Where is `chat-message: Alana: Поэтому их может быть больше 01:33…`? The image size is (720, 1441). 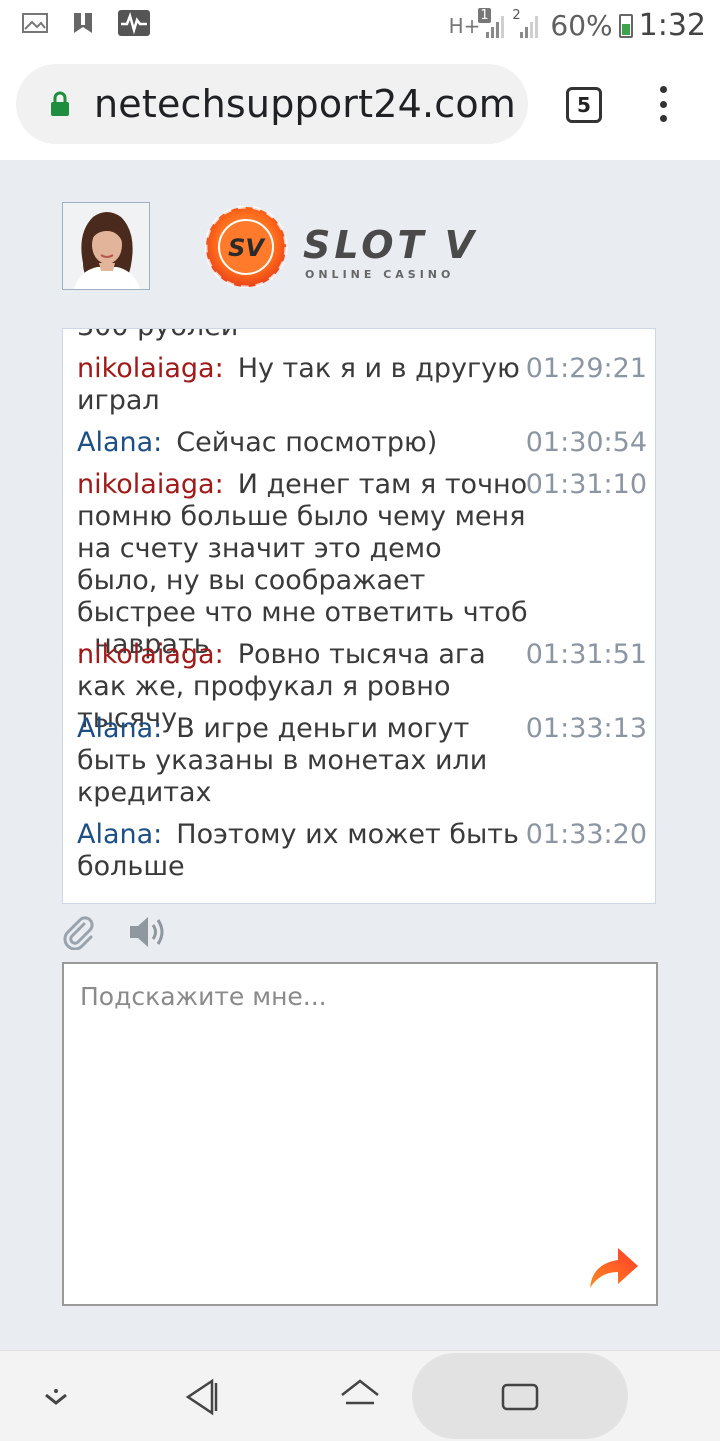
chat-message: Alana: Поэтому их может быть больше 01:33… is located at coordinates (362, 851).